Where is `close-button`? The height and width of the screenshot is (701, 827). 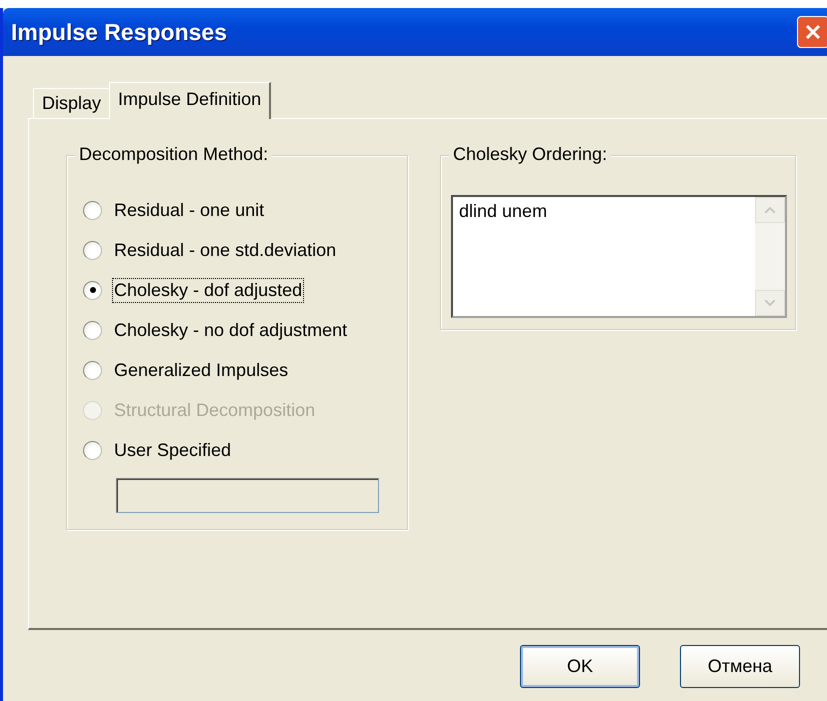 close-button is located at coordinates (812, 32).